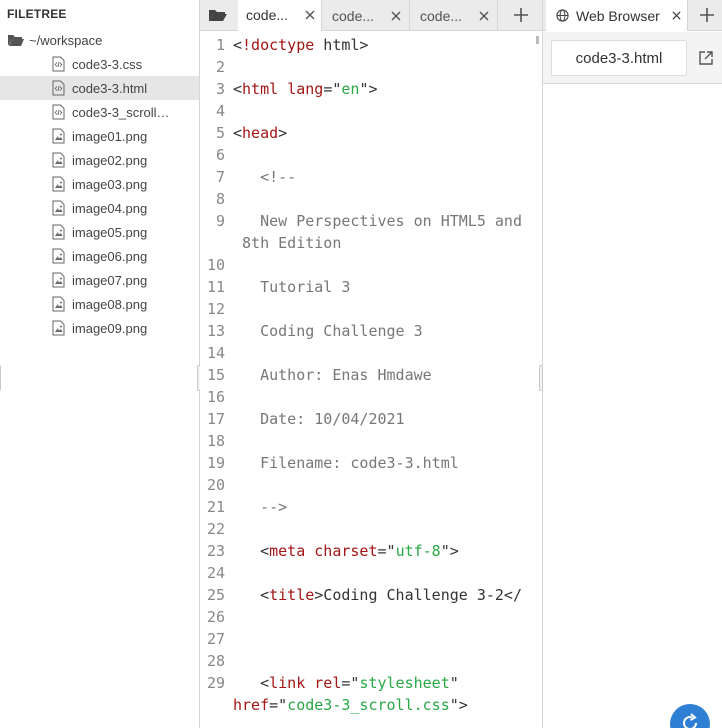  What do you see at coordinates (220, 199) in the screenshot?
I see `line-number: 8` at bounding box center [220, 199].